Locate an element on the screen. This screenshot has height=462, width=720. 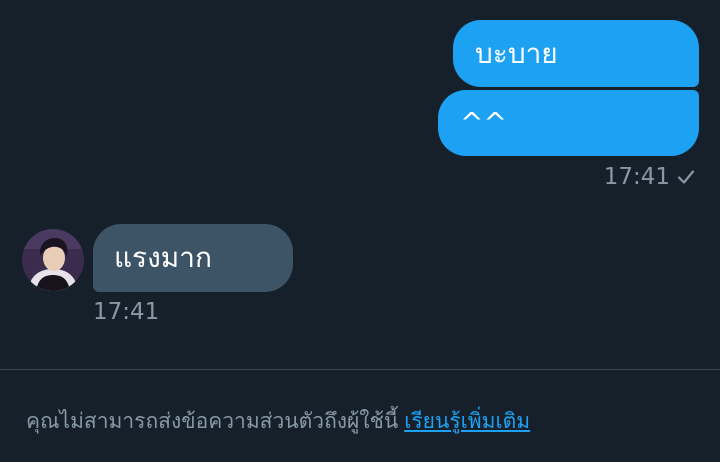
incoming-message: แรงมาก is located at coordinates (193, 258).